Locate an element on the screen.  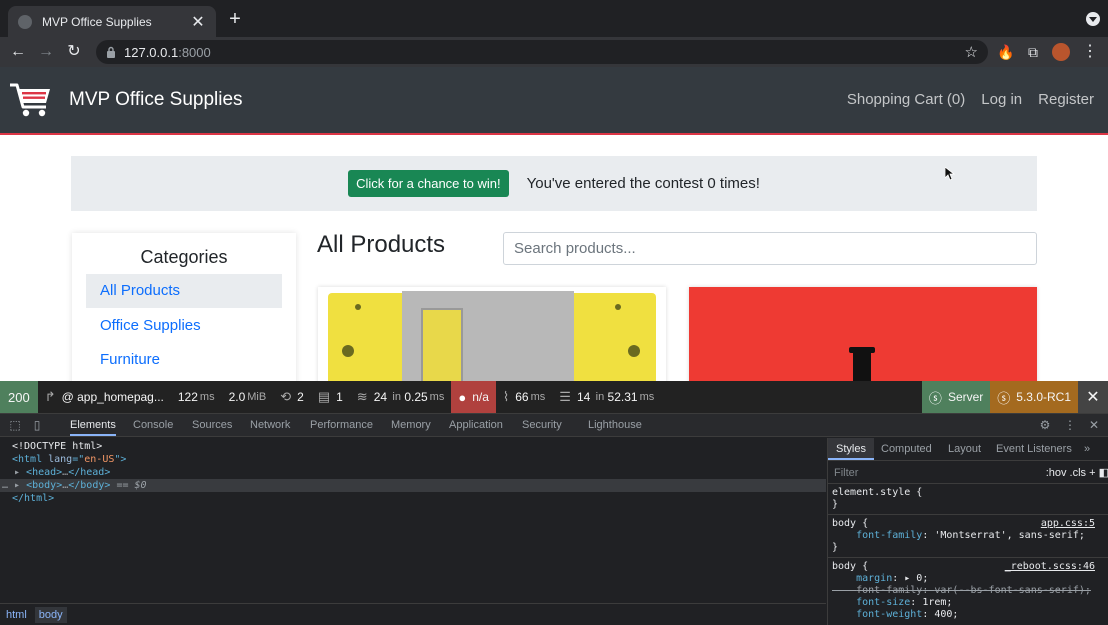
tab-lighthouse: Lighthouse is located at coordinates (615, 425).